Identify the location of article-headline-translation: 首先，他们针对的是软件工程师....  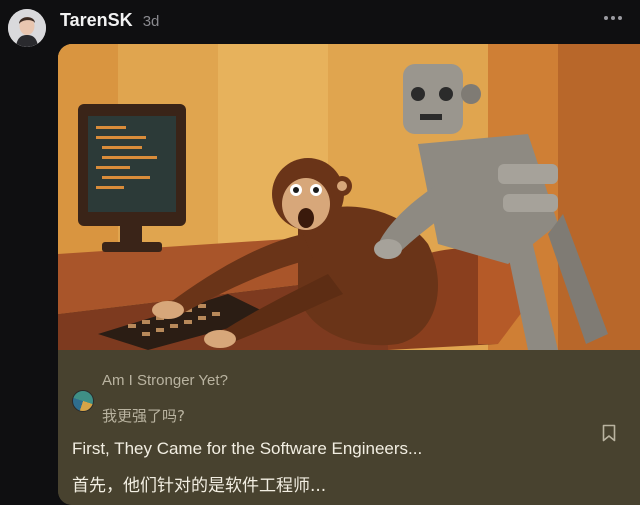
(199, 486).